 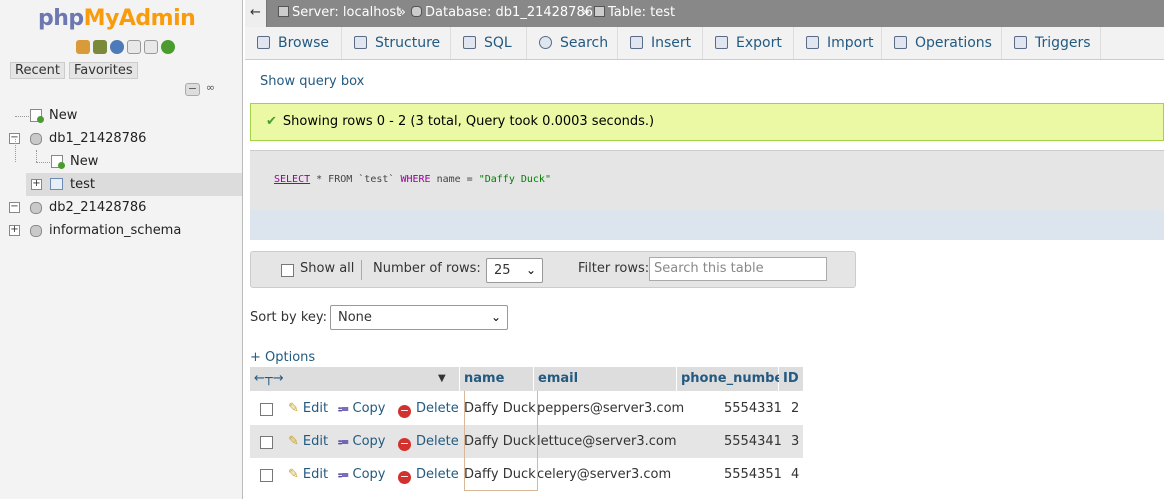 What do you see at coordinates (121, 156) in the screenshot?
I see `tree-item-new-table: New` at bounding box center [121, 156].